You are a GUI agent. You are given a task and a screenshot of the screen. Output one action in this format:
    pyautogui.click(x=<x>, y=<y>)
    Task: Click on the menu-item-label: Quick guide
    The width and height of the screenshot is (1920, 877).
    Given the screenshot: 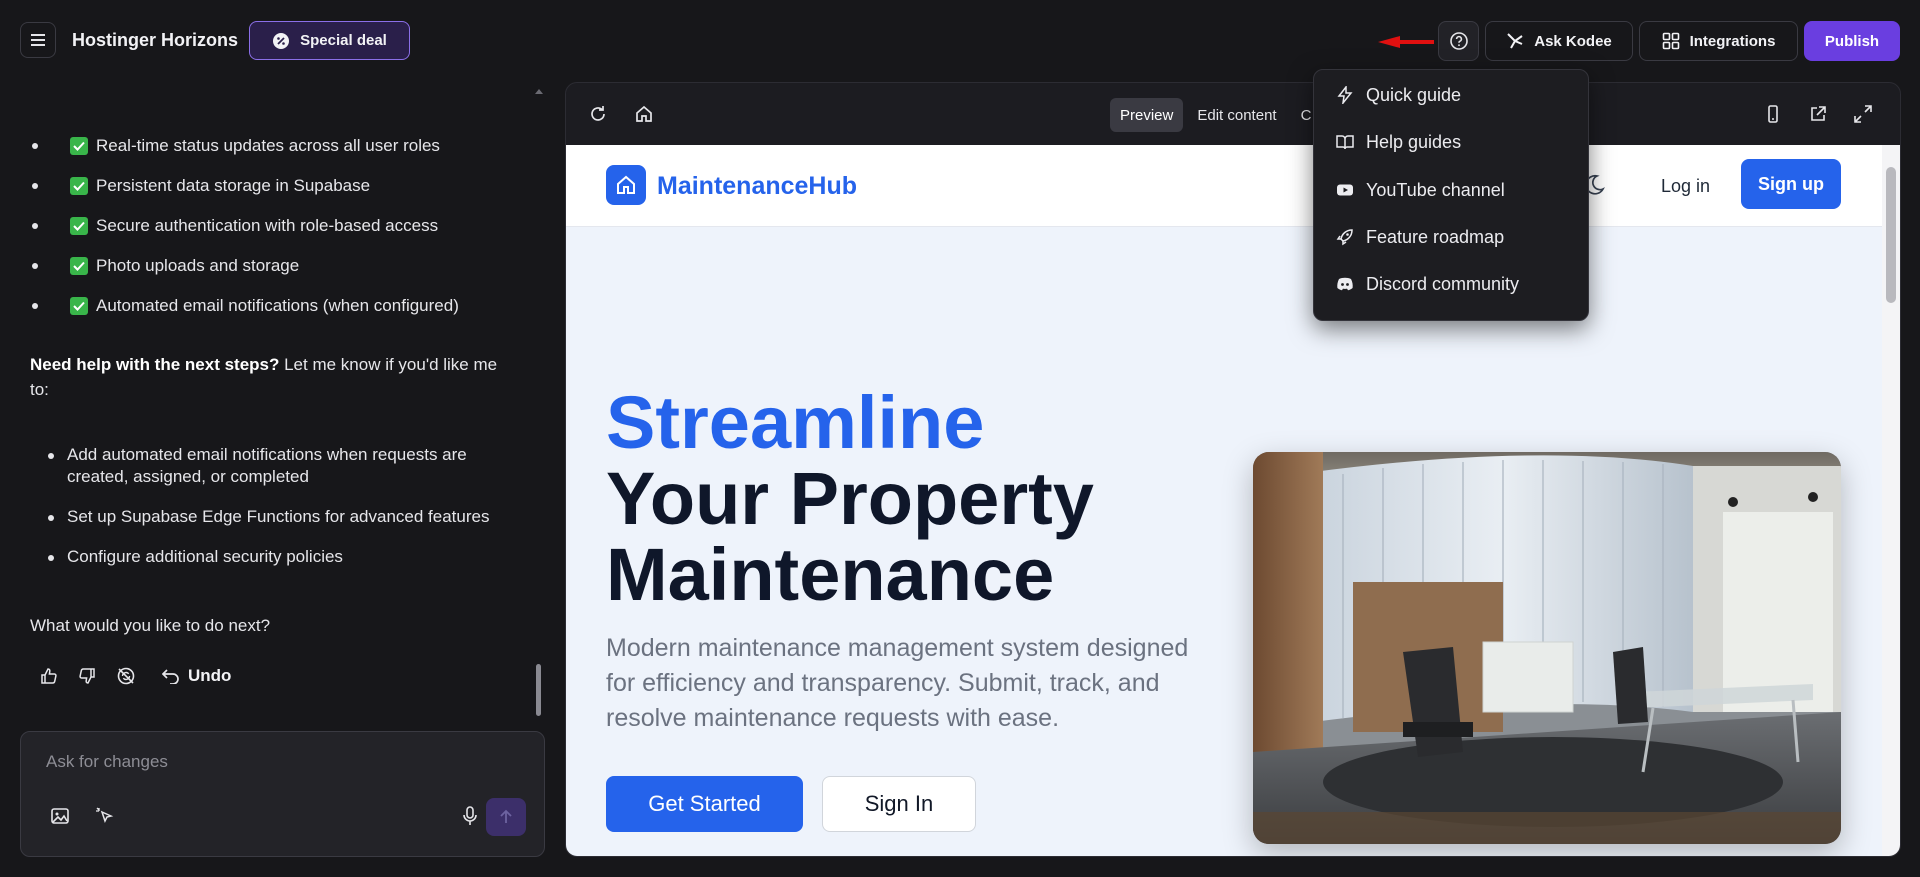 What is the action you would take?
    pyautogui.click(x=1414, y=94)
    